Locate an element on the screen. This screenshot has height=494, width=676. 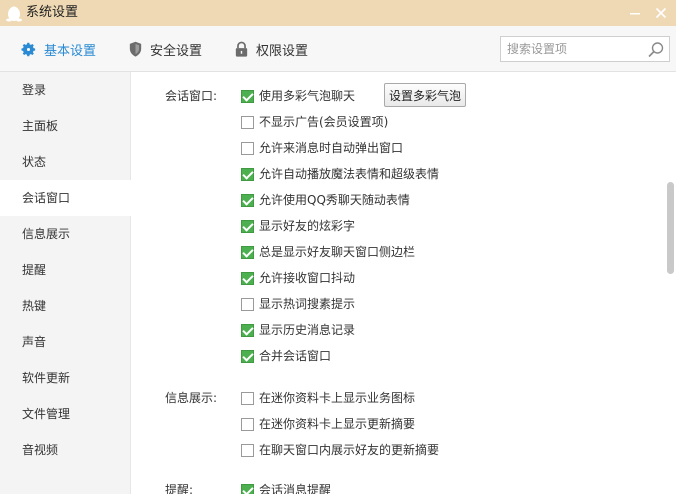
tab-security-settings: 安全设置 is located at coordinates (165, 49).